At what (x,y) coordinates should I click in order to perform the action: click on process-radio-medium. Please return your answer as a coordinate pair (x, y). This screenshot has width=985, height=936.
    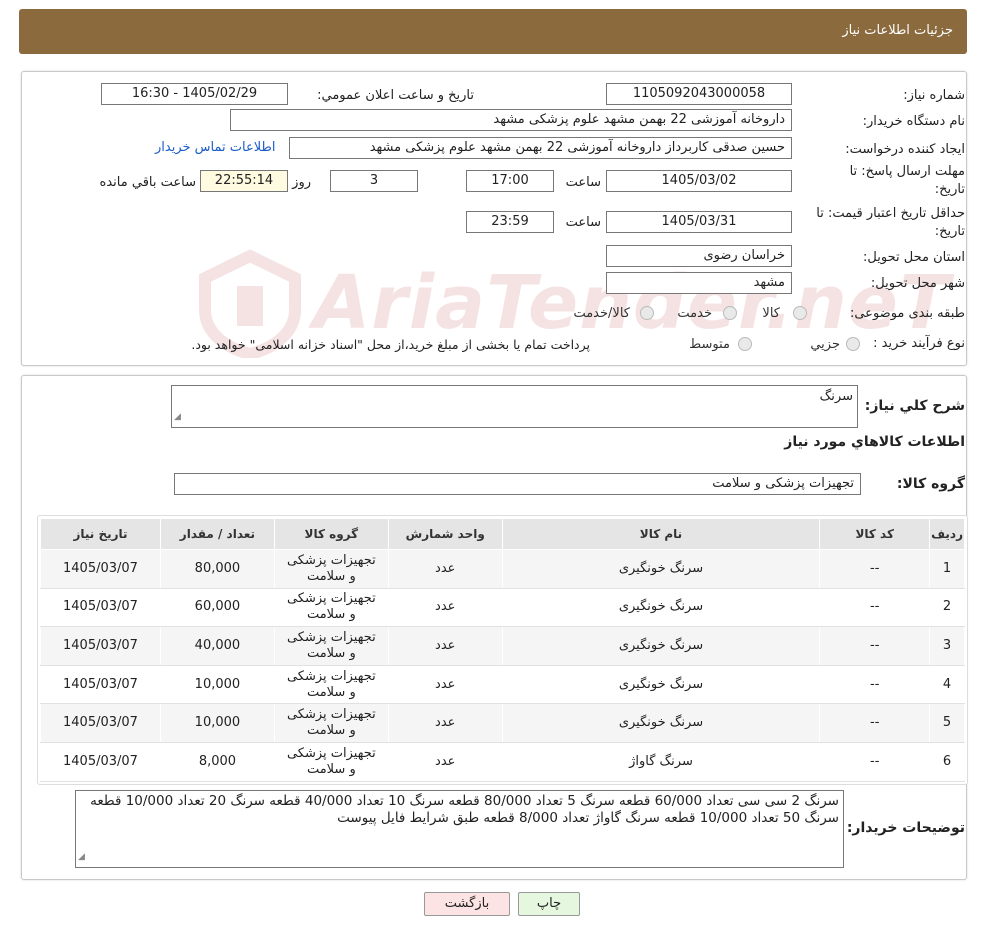
    Looking at the image, I should click on (745, 344).